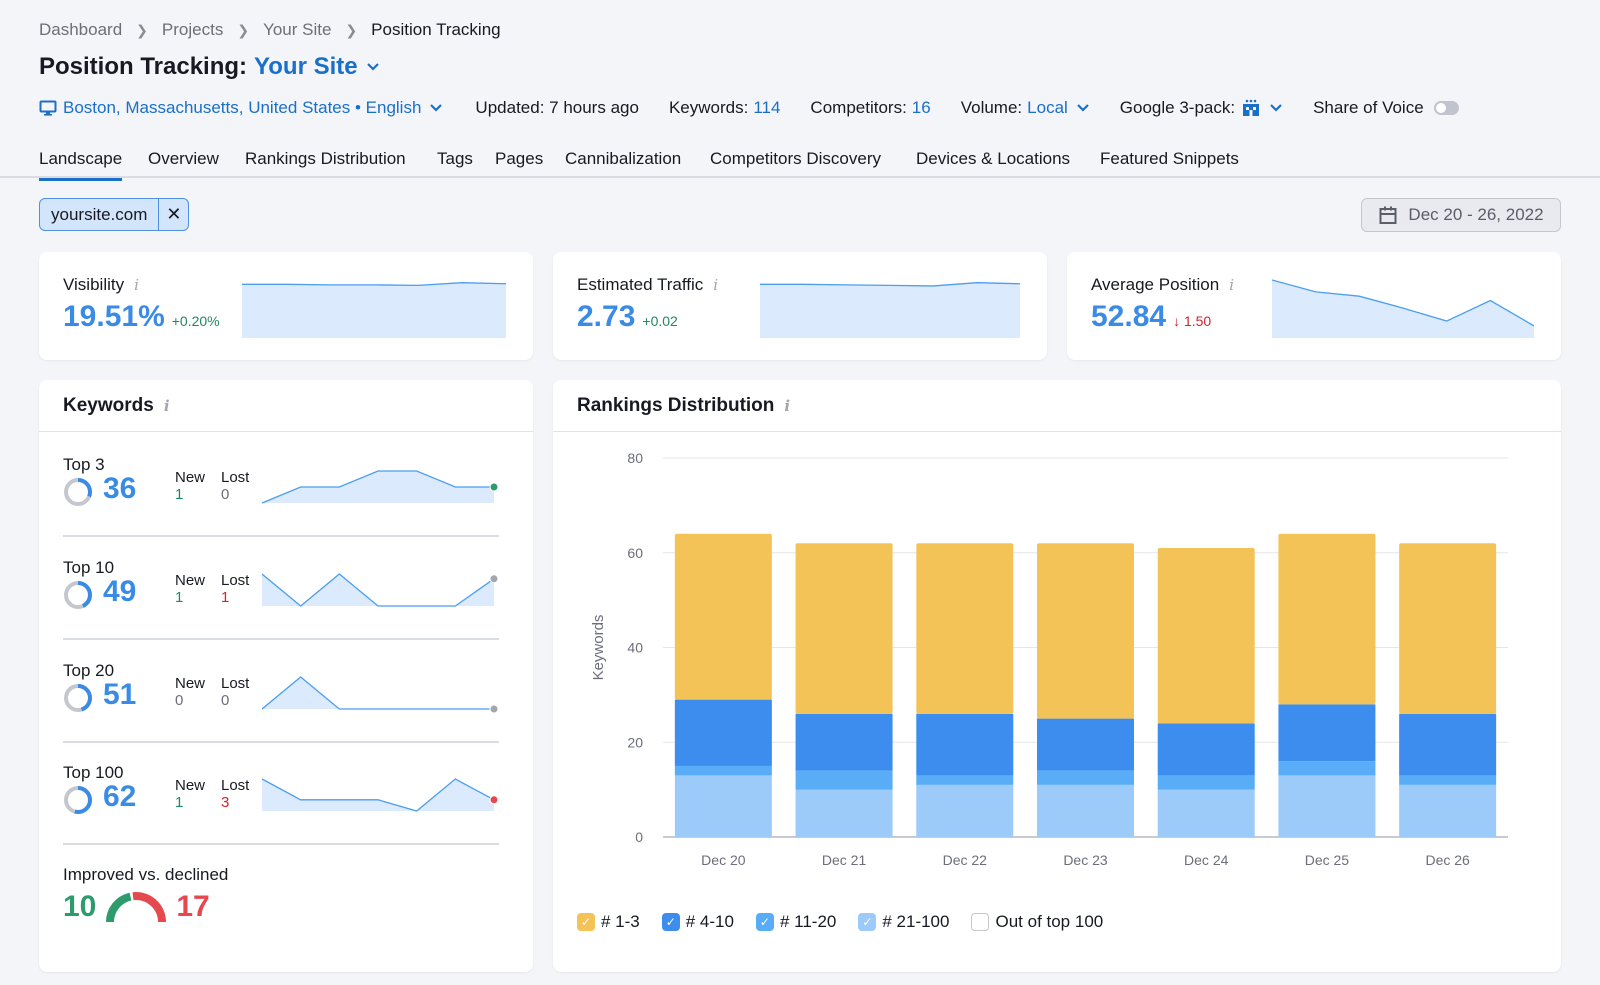 This screenshot has height=985, width=1600. Describe the element at coordinates (1085, 860) in the screenshot. I see `x-tick-label: Dec 23` at that location.